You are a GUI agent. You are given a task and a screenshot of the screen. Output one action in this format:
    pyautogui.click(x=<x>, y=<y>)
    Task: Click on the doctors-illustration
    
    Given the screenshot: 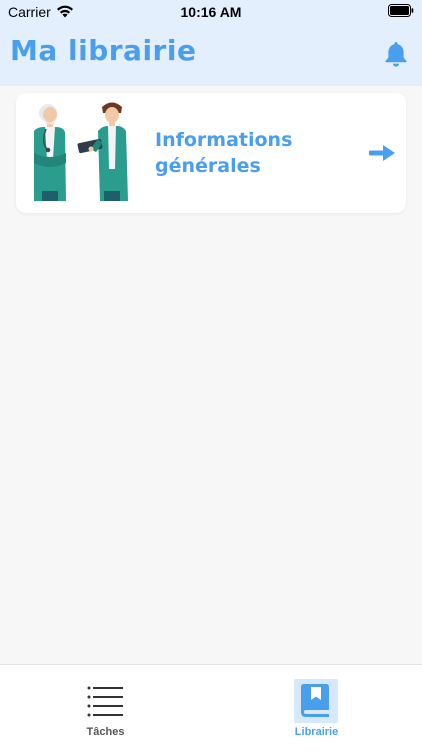 What is the action you would take?
    pyautogui.click(x=81, y=151)
    